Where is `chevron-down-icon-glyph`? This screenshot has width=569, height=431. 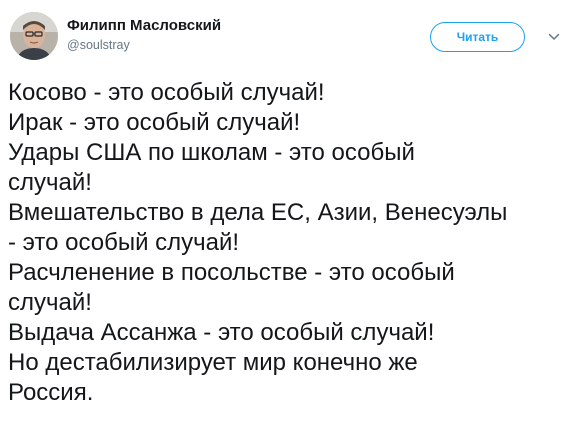 chevron-down-icon-glyph is located at coordinates (554, 36).